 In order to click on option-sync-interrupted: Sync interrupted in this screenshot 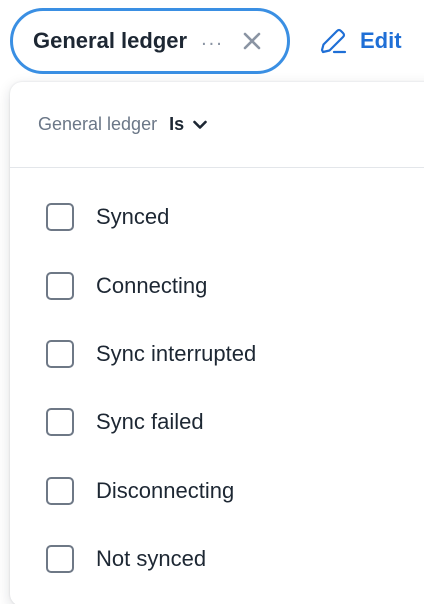, I will do `click(217, 354)`.